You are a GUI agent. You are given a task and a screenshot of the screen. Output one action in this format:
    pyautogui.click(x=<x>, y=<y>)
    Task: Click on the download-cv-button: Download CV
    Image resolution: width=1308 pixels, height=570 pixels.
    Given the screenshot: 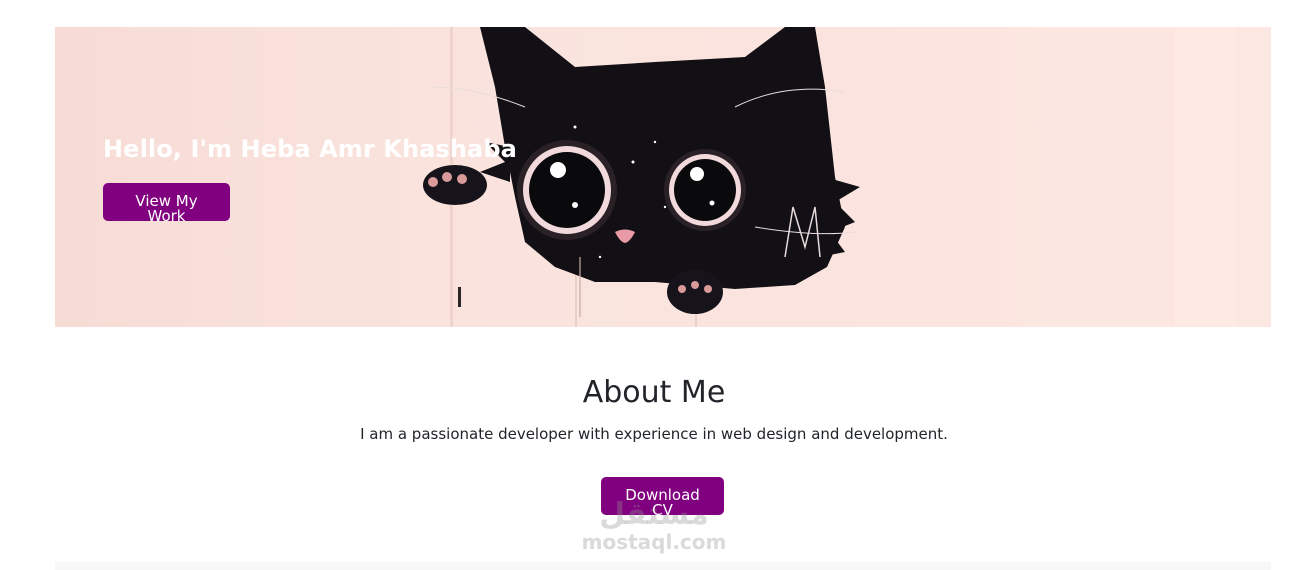 What is the action you would take?
    pyautogui.click(x=662, y=497)
    